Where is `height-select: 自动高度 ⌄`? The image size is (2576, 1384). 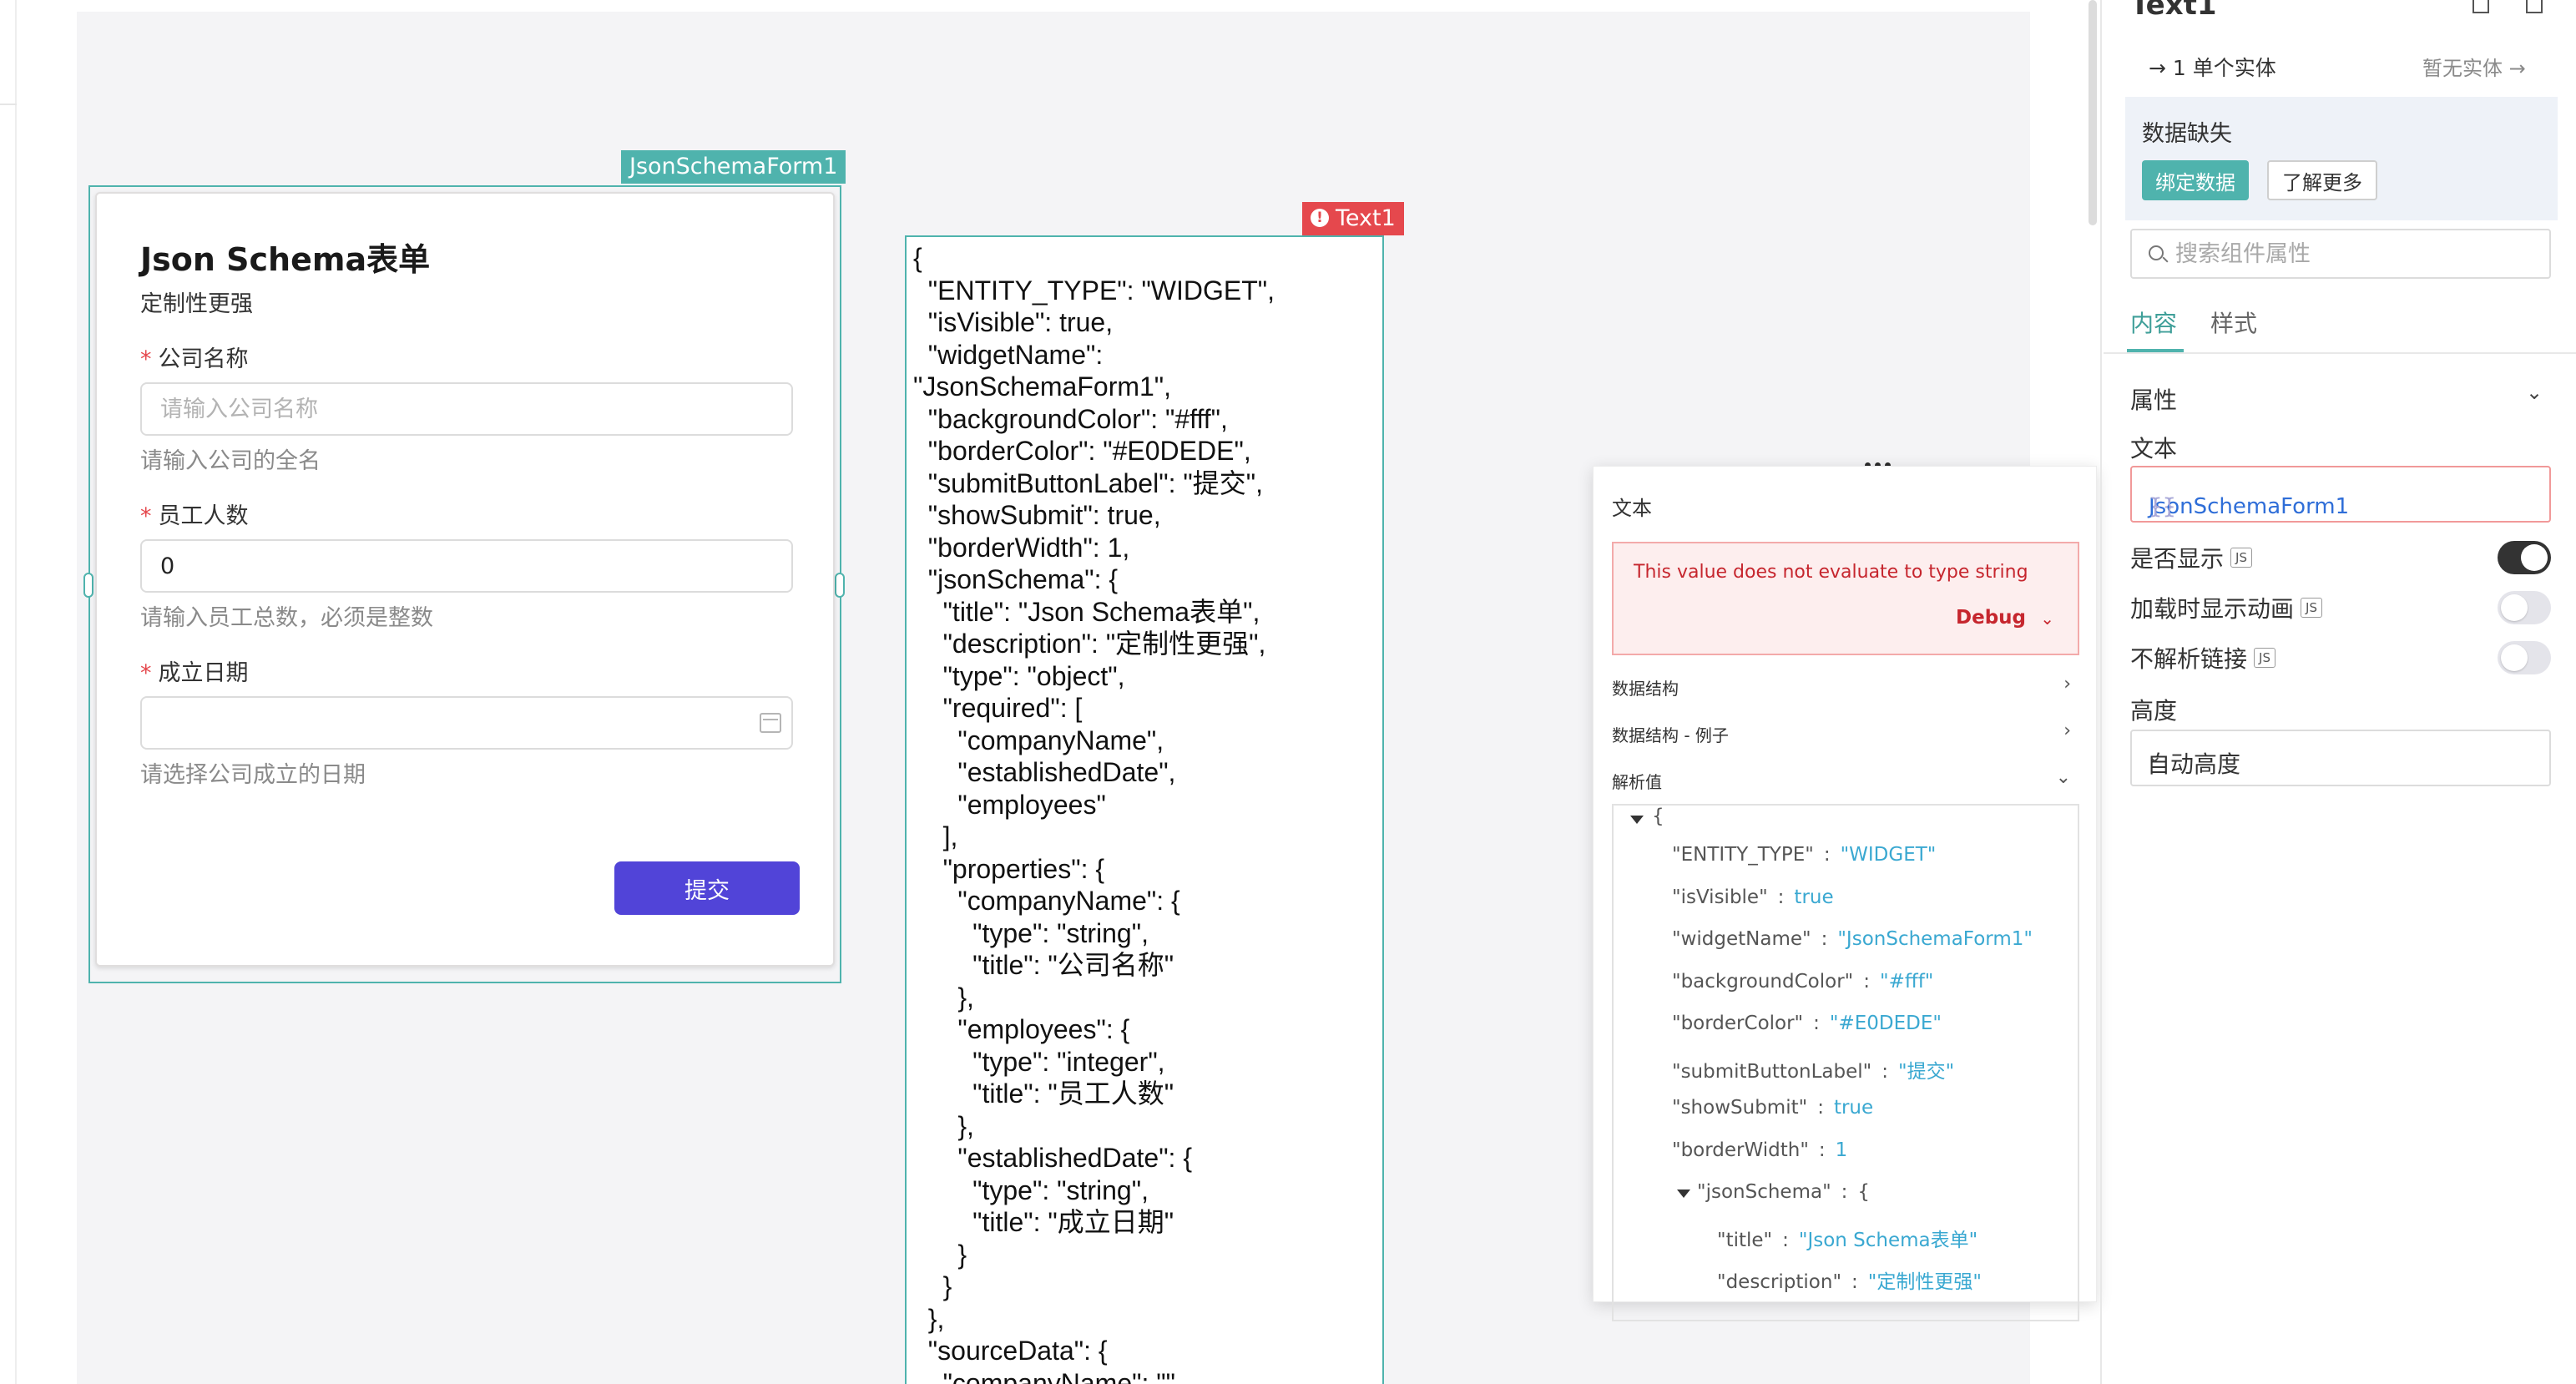
height-select: 自动高度 ⌄ is located at coordinates (2340, 758).